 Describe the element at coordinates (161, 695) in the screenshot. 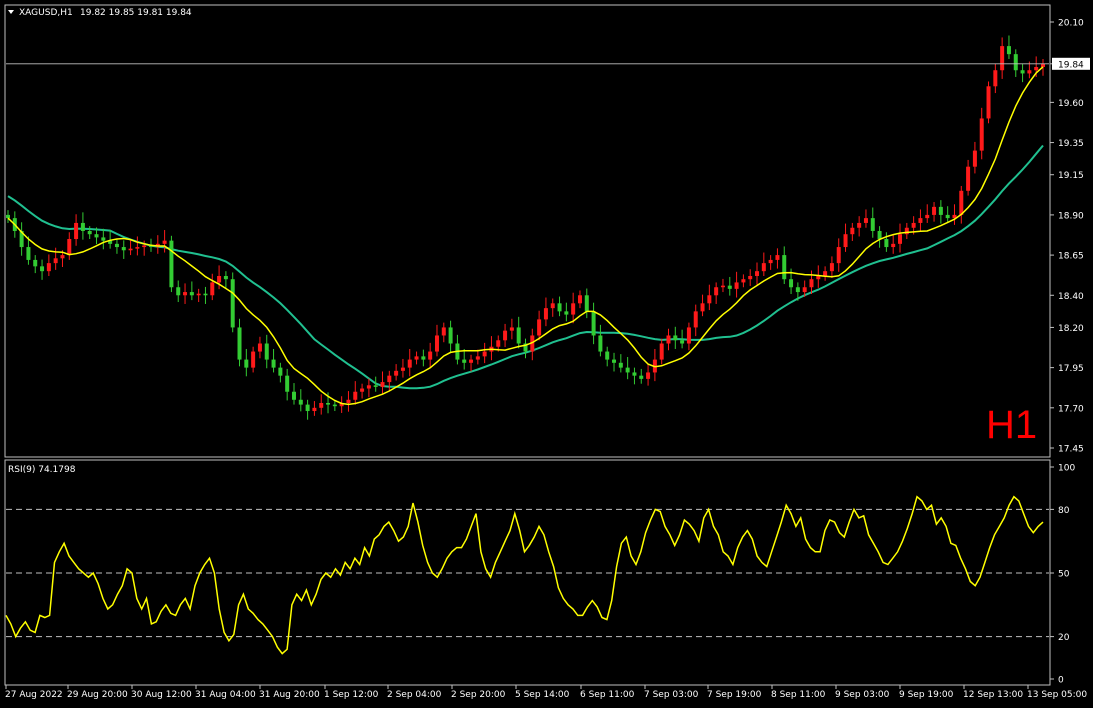

I see `time-tick-label: 30 Aug 12:00` at that location.